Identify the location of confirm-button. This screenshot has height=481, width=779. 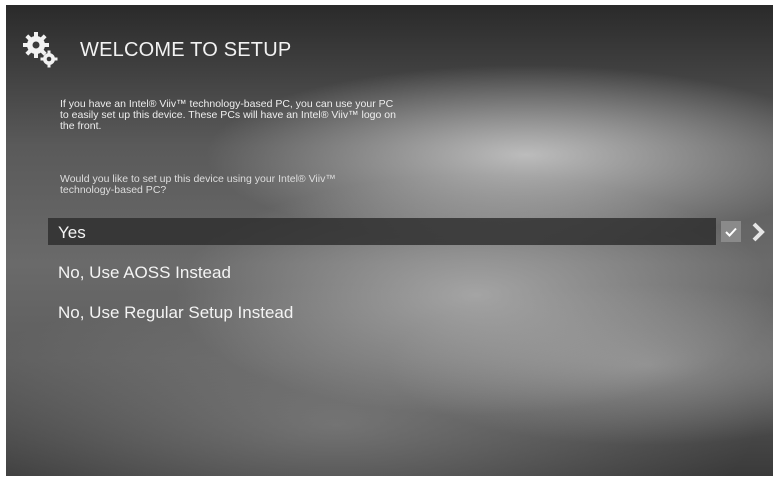
(731, 231).